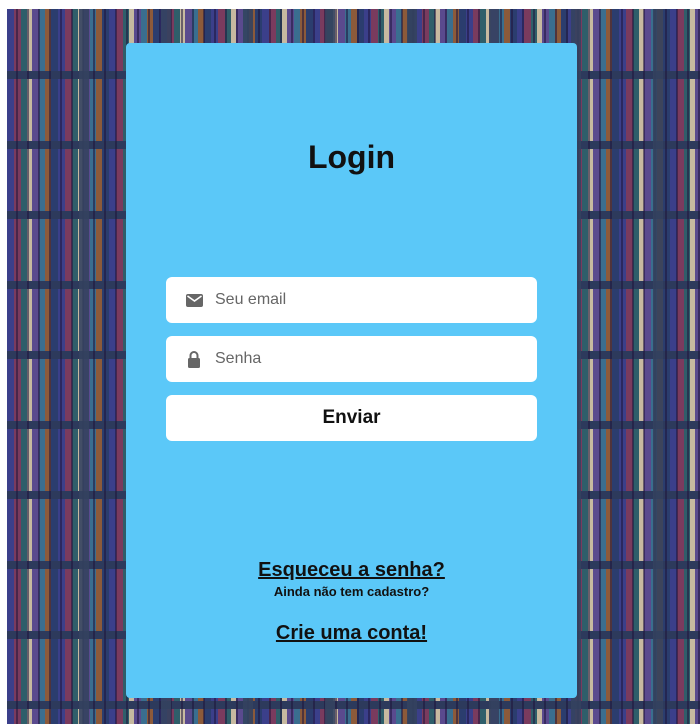 The image size is (700, 724). Describe the element at coordinates (194, 359) in the screenshot. I see `lock-icon` at that location.